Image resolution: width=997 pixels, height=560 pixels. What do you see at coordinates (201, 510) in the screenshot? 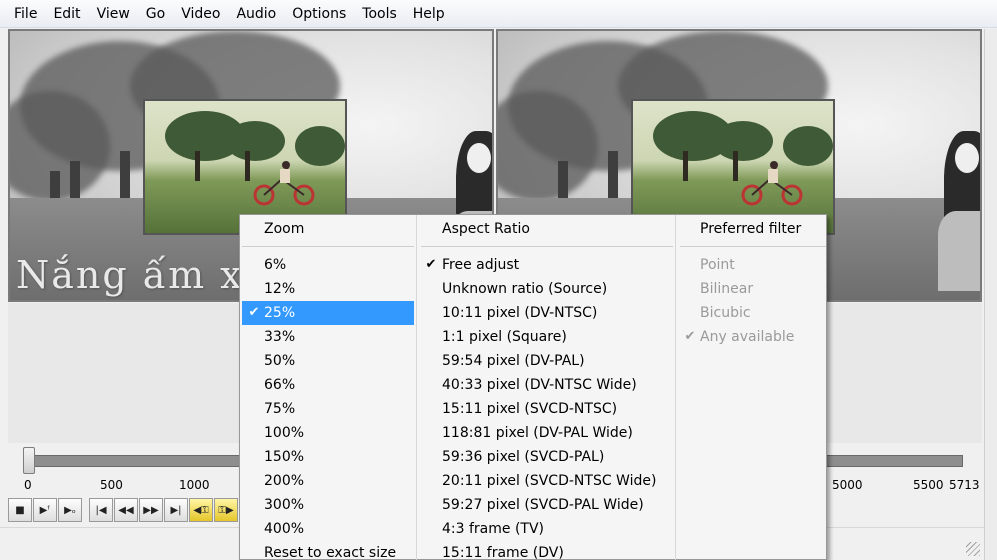
I see `prev-key-icon: ◀⚿` at bounding box center [201, 510].